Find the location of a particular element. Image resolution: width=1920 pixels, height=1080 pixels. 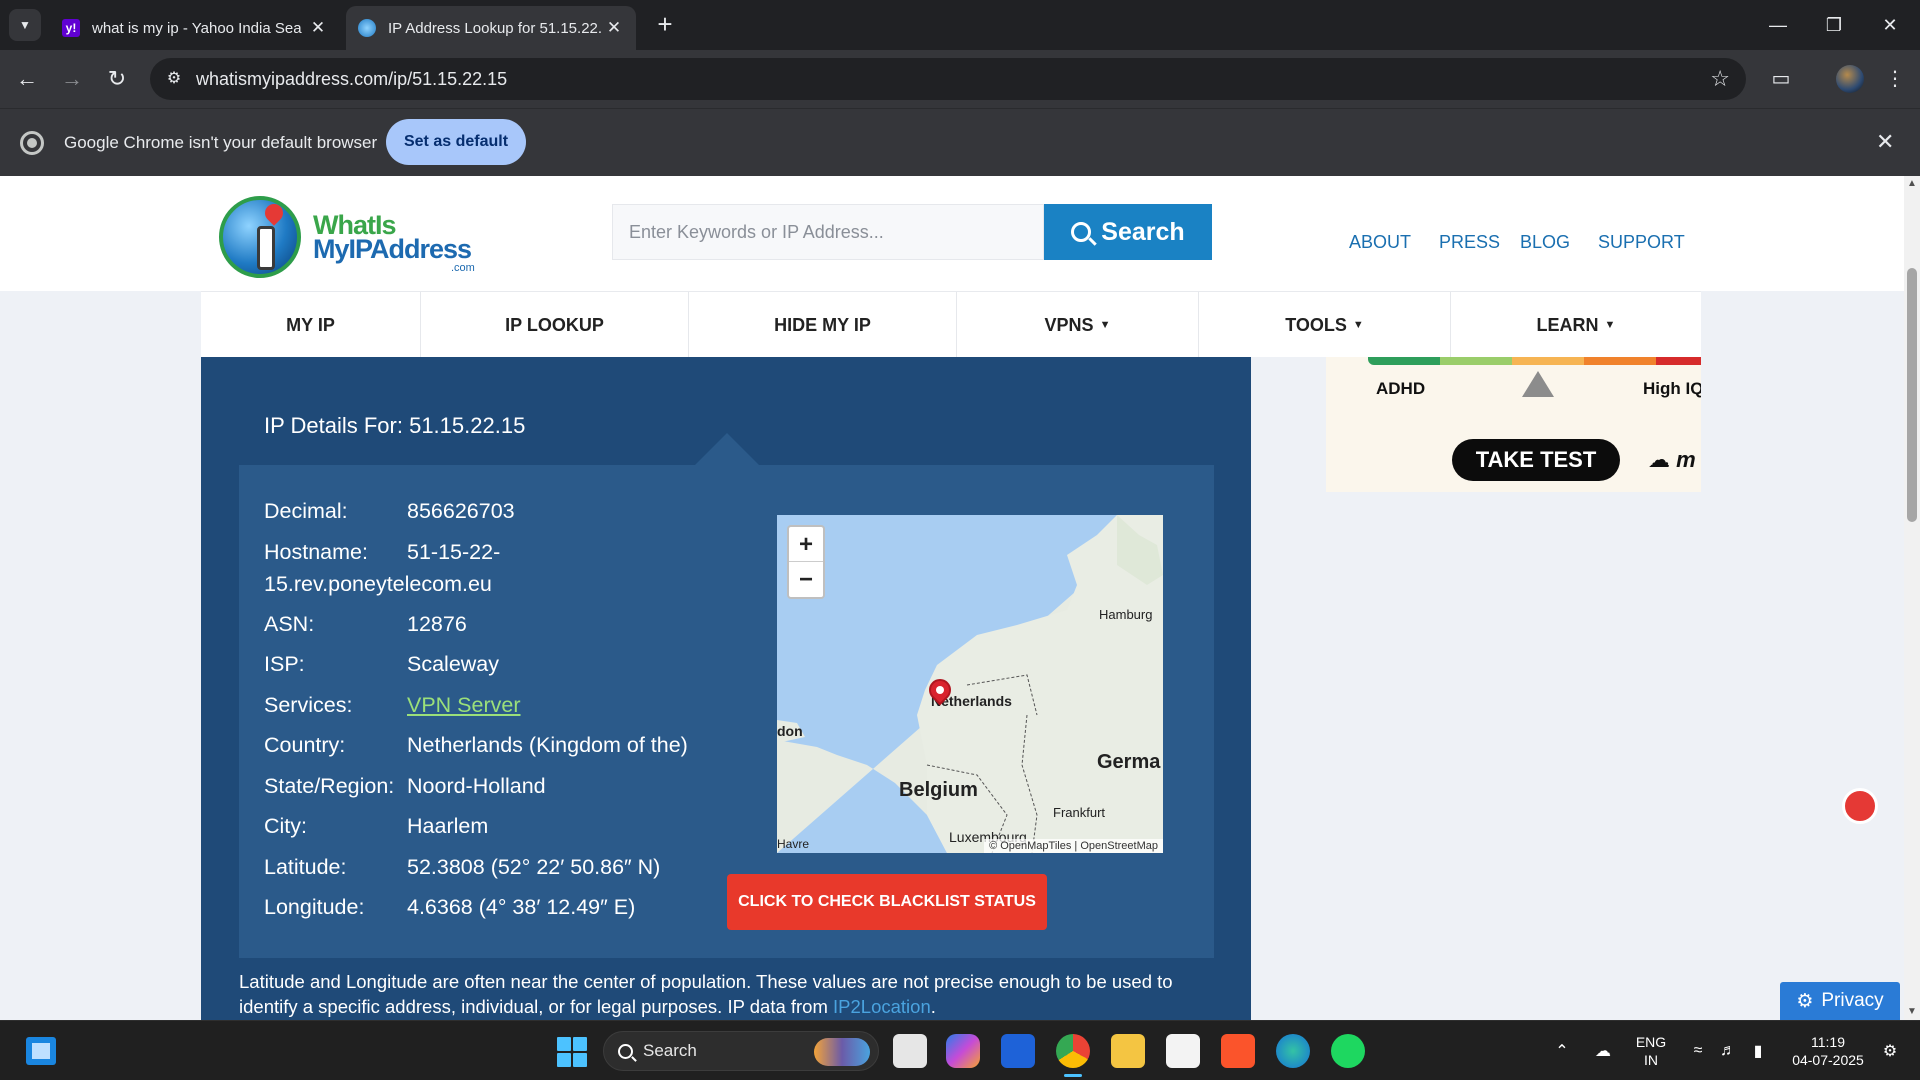

show-hidden-icons-icon: ⌃ is located at coordinates (1562, 1050).